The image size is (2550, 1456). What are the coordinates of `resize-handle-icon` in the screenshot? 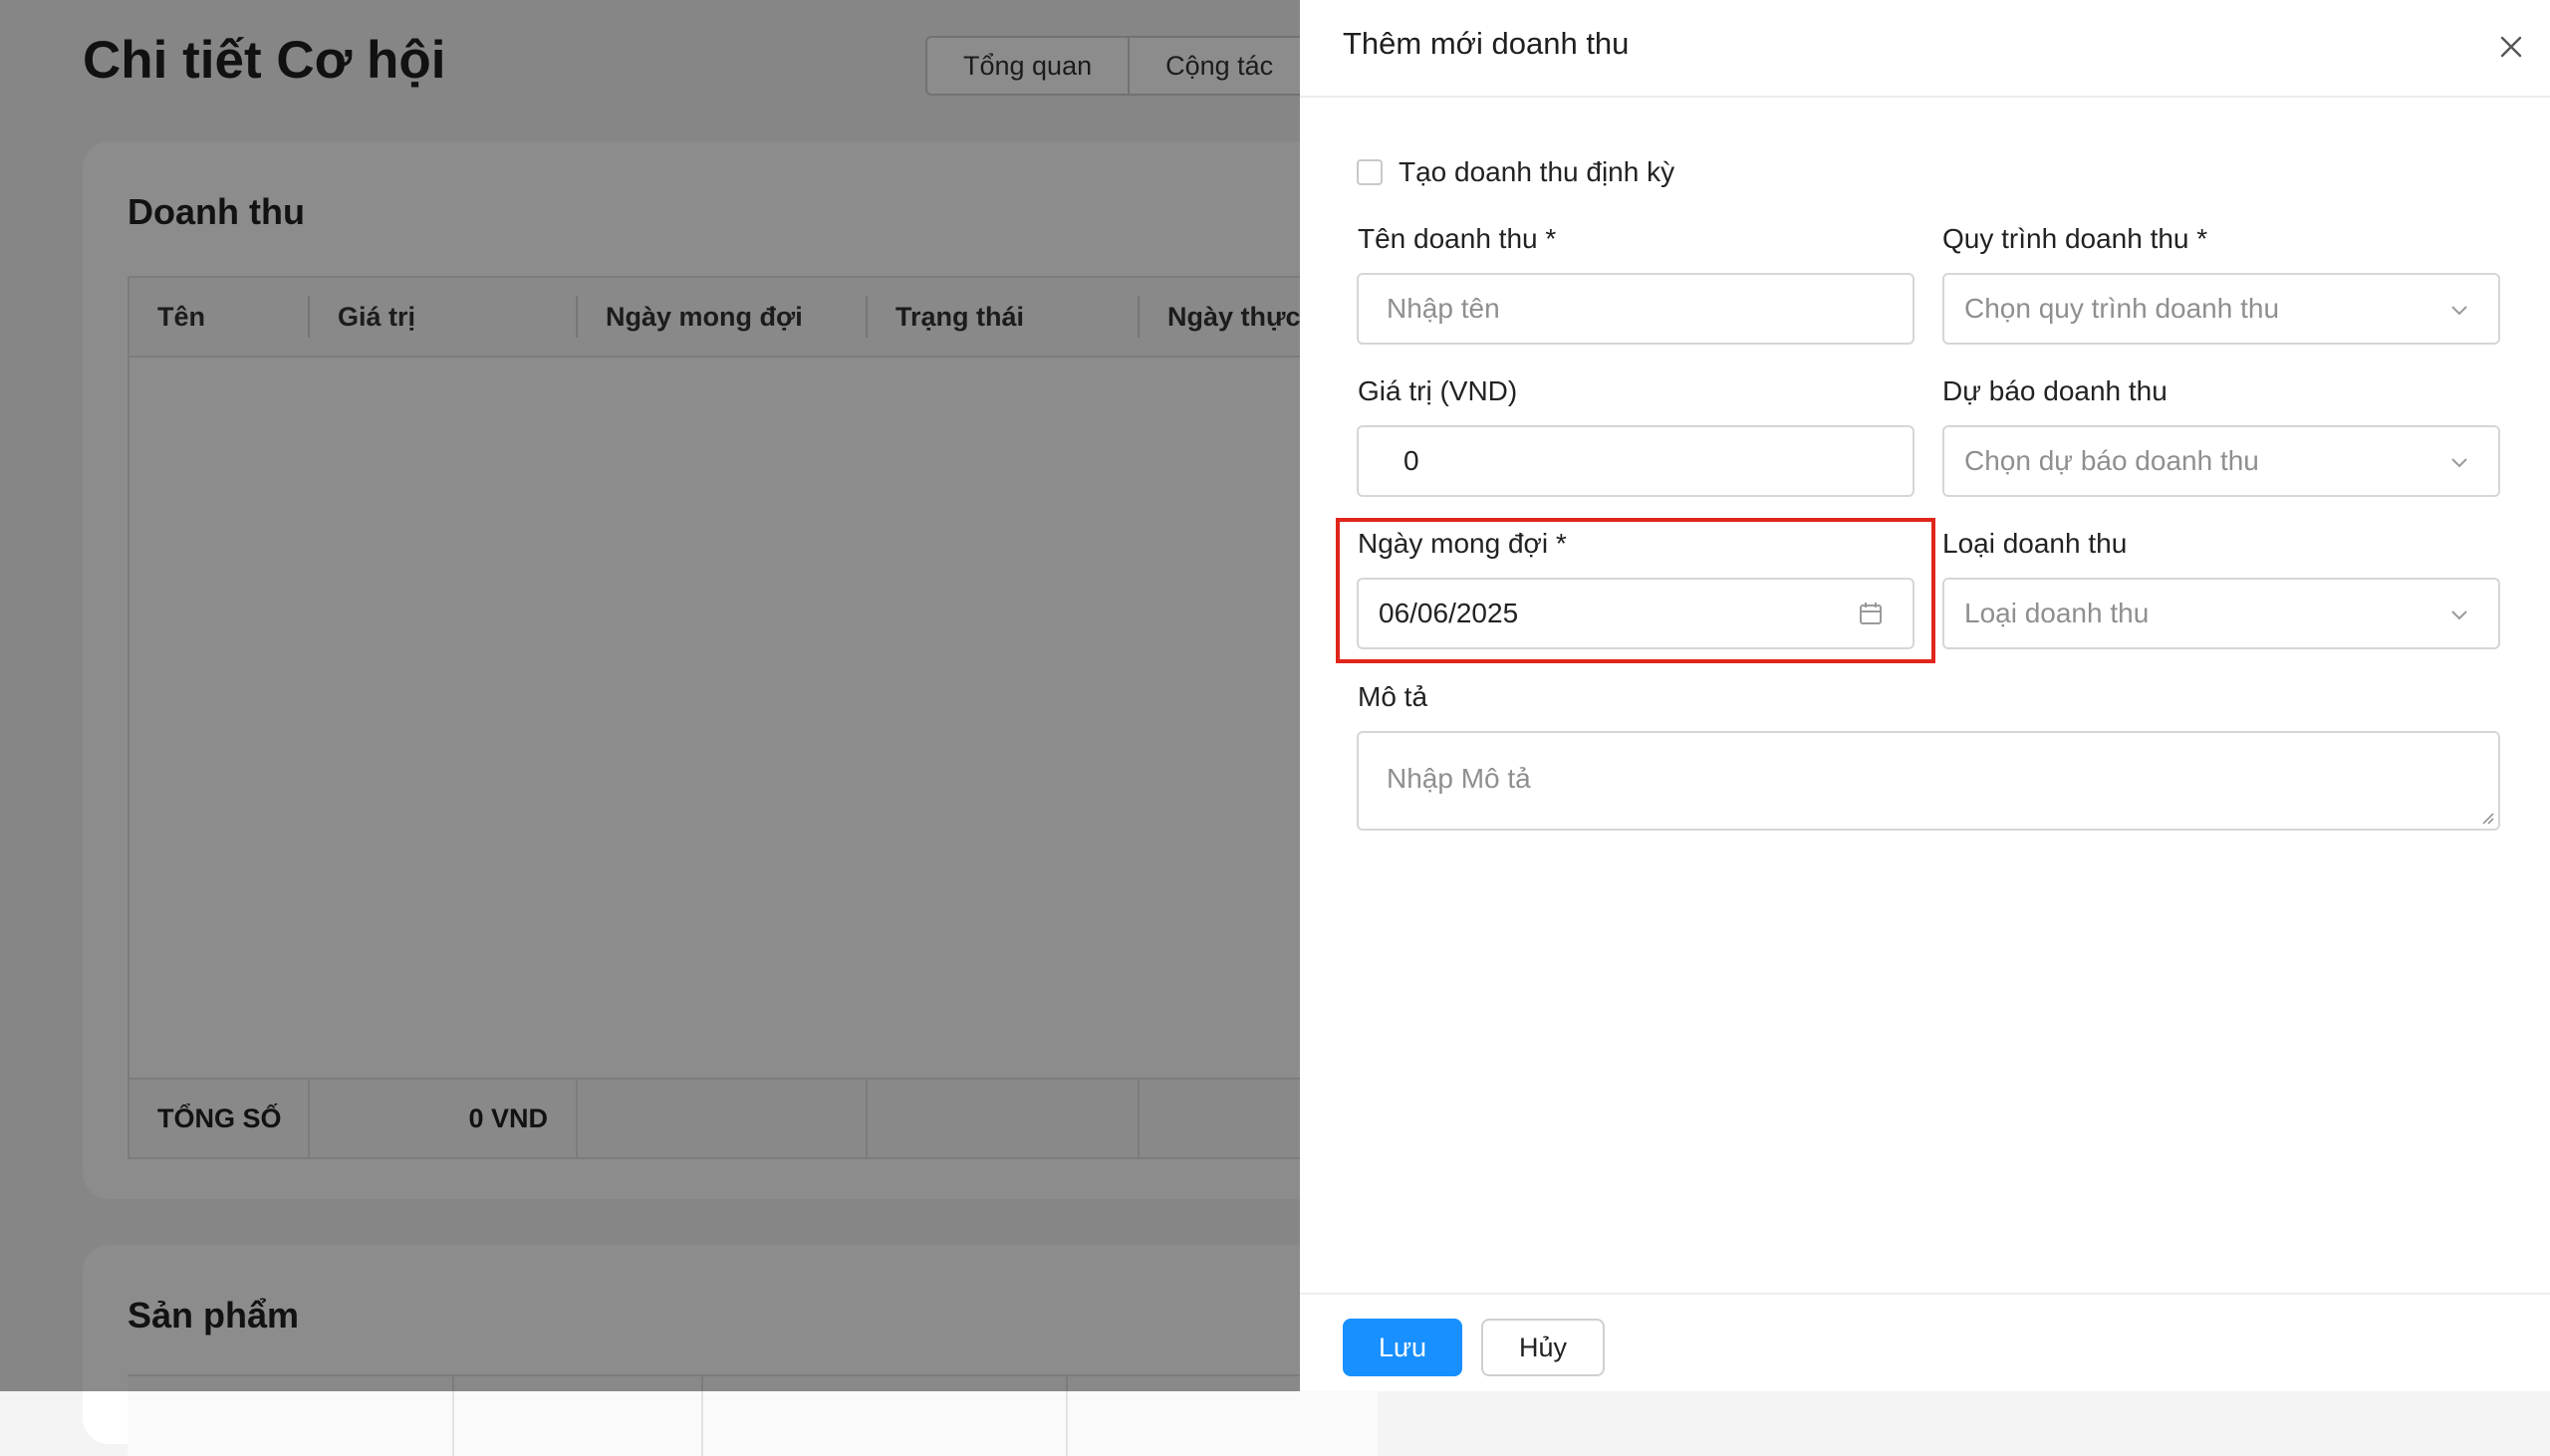 It's located at (2487, 818).